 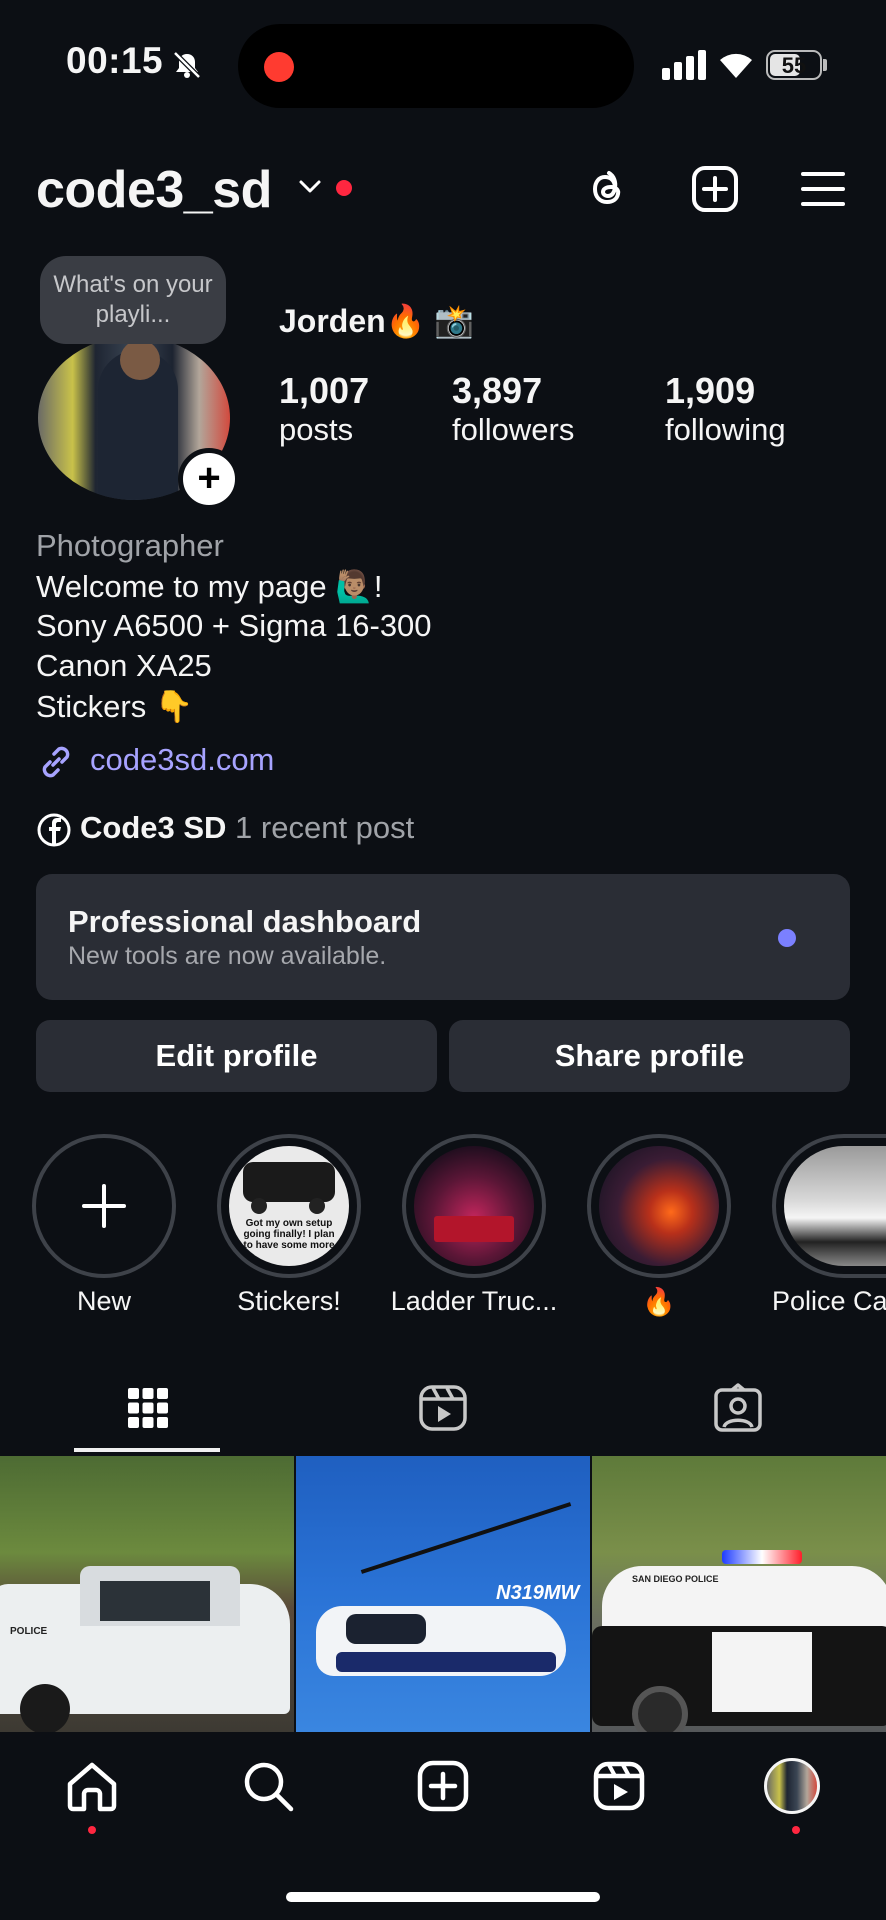 I want to click on hamburger-menu-icon, so click(x=823, y=189).